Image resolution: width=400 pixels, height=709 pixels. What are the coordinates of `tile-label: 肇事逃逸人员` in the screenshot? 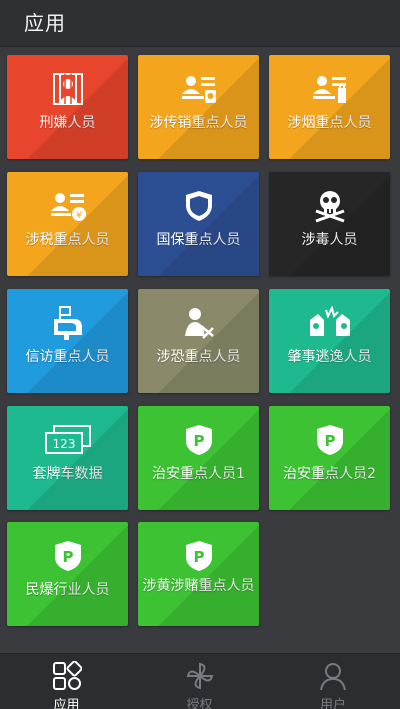 It's located at (329, 357).